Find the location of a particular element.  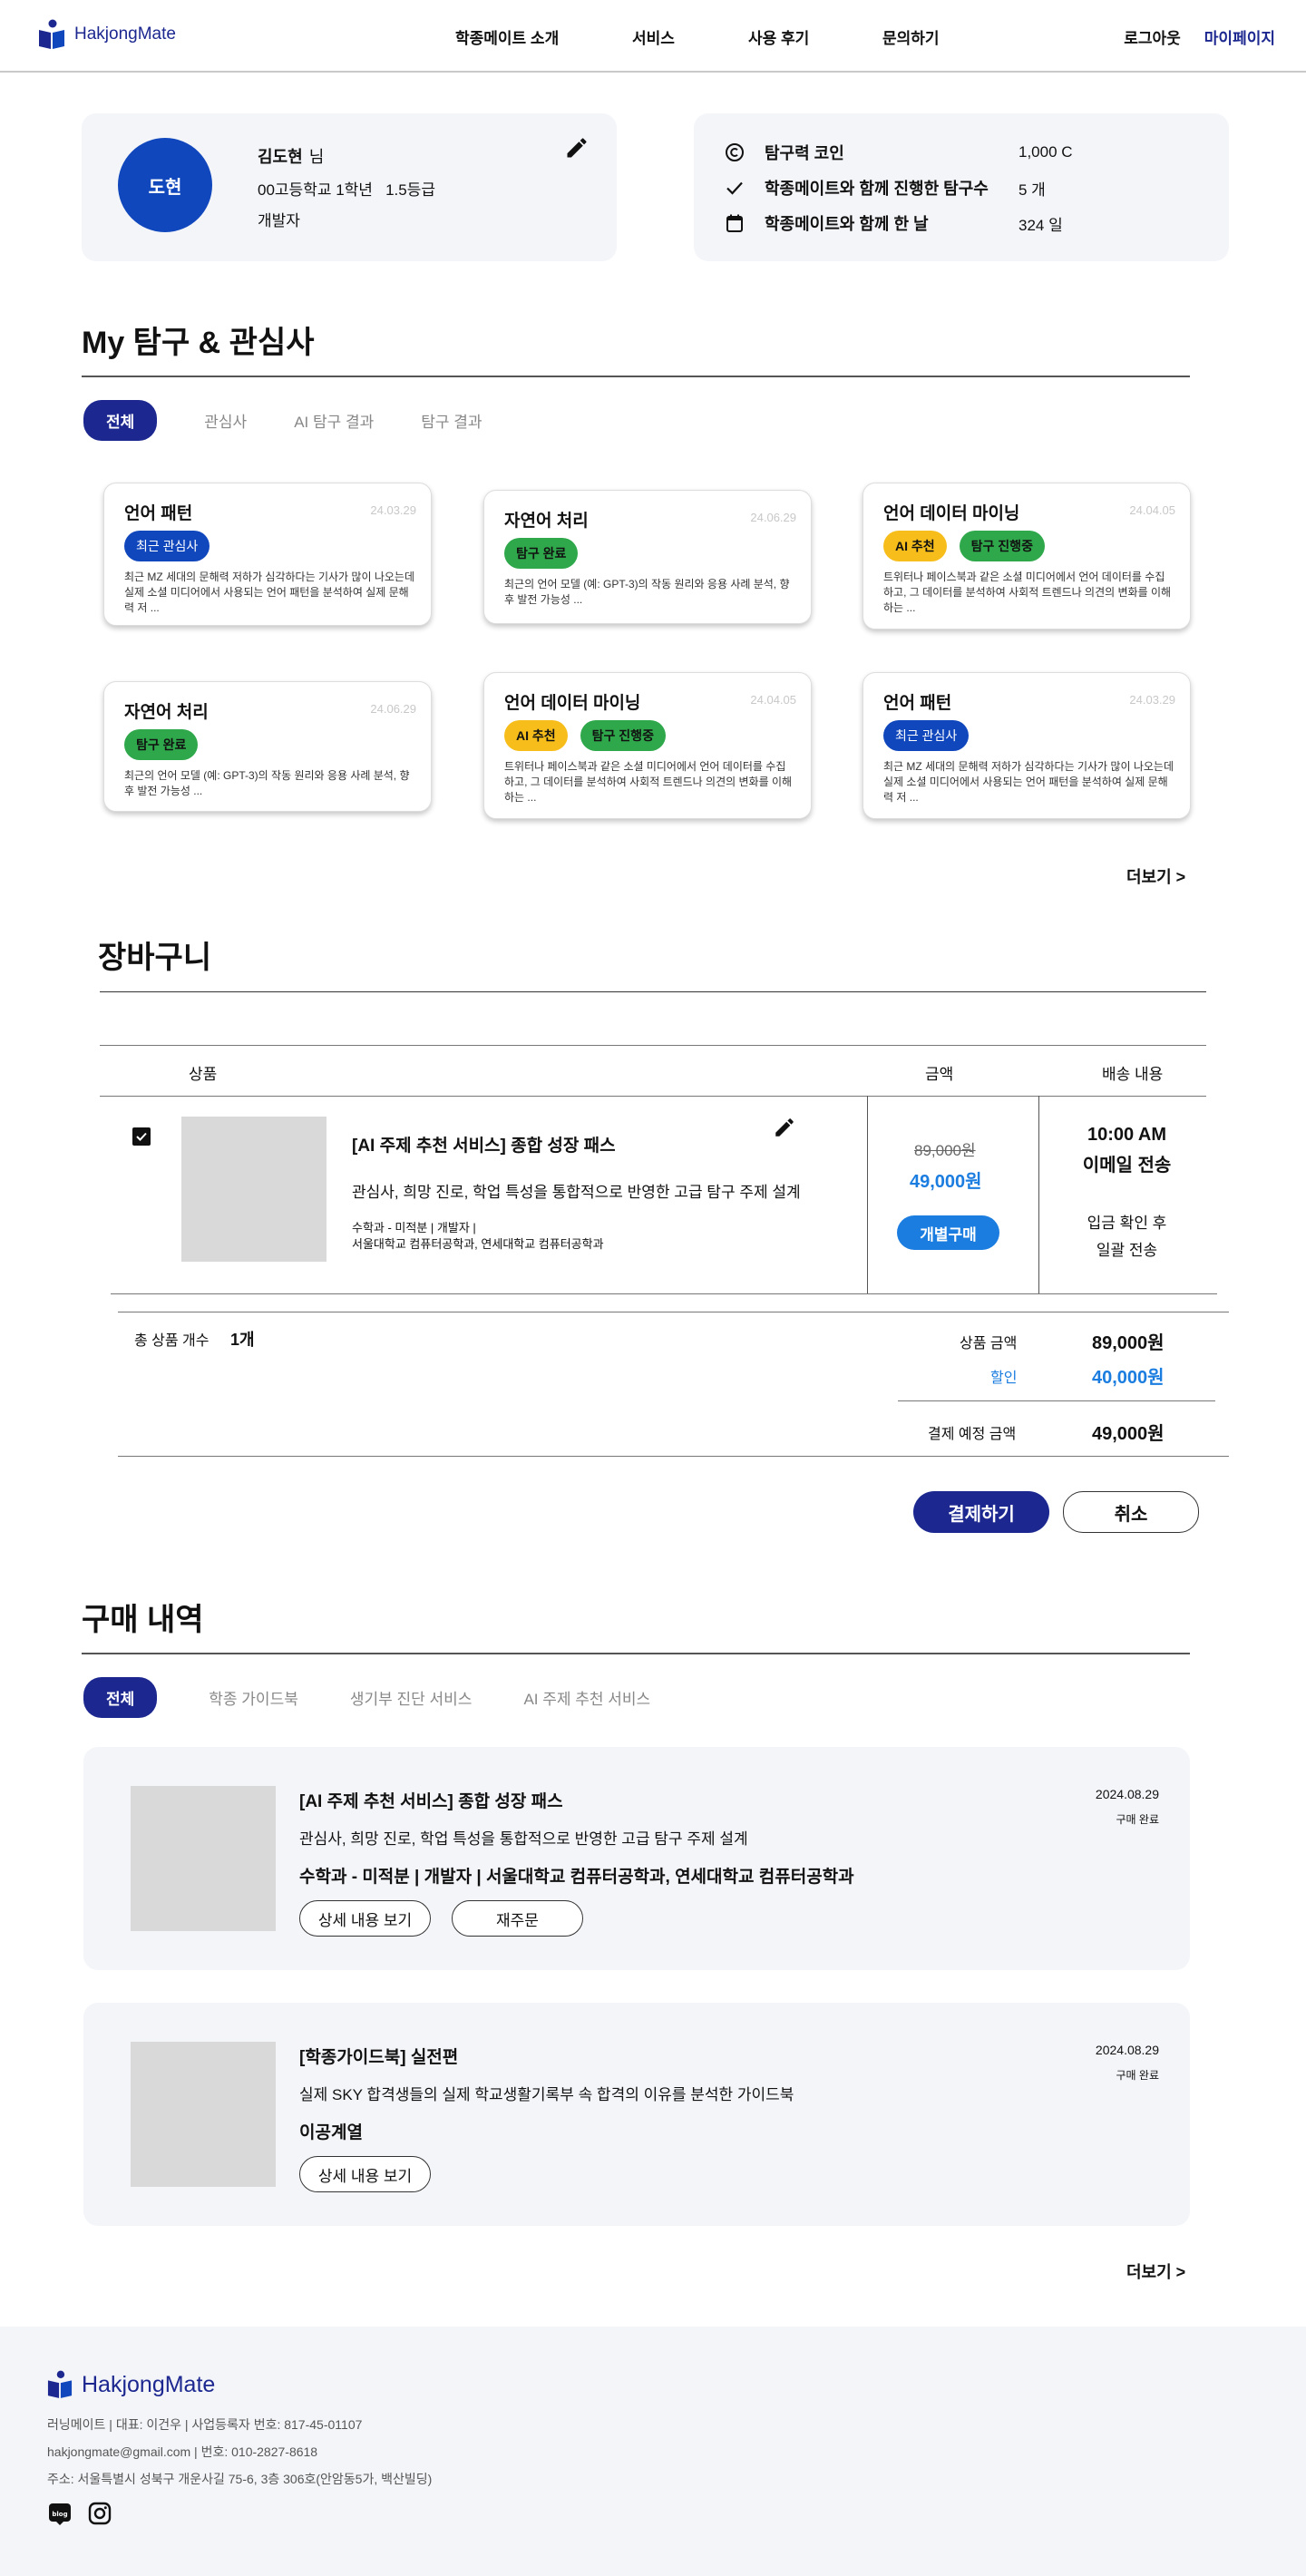

status-badge: 최근 관심사 is located at coordinates (926, 735).